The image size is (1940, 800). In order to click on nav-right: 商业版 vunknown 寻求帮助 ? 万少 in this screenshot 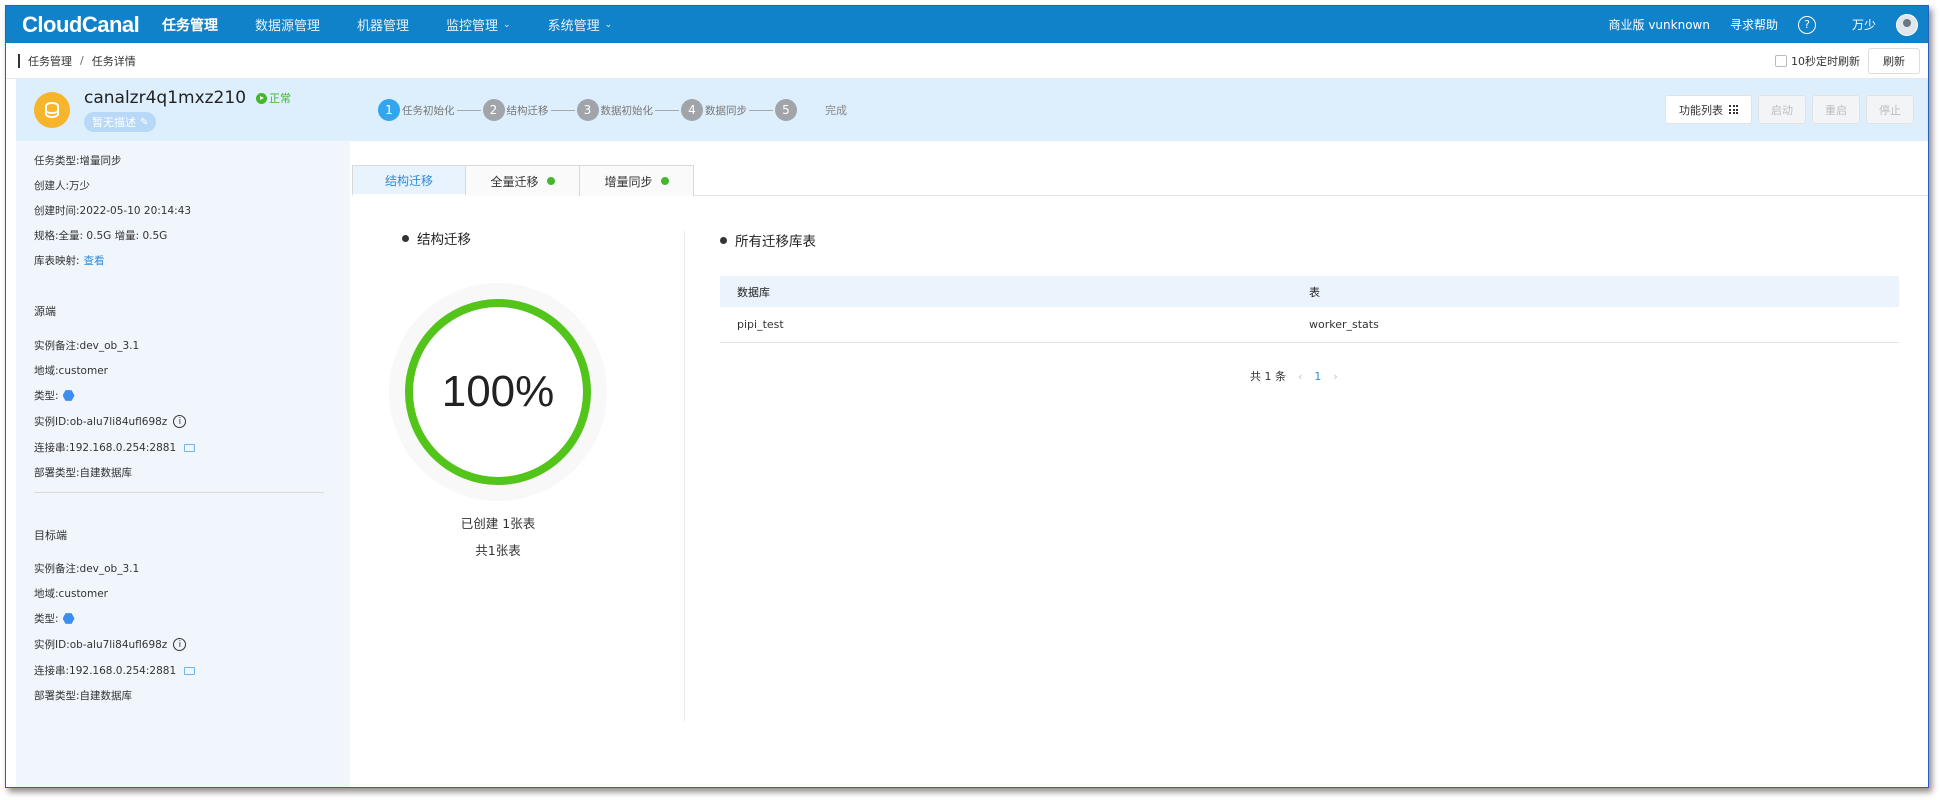, I will do `click(1768, 24)`.